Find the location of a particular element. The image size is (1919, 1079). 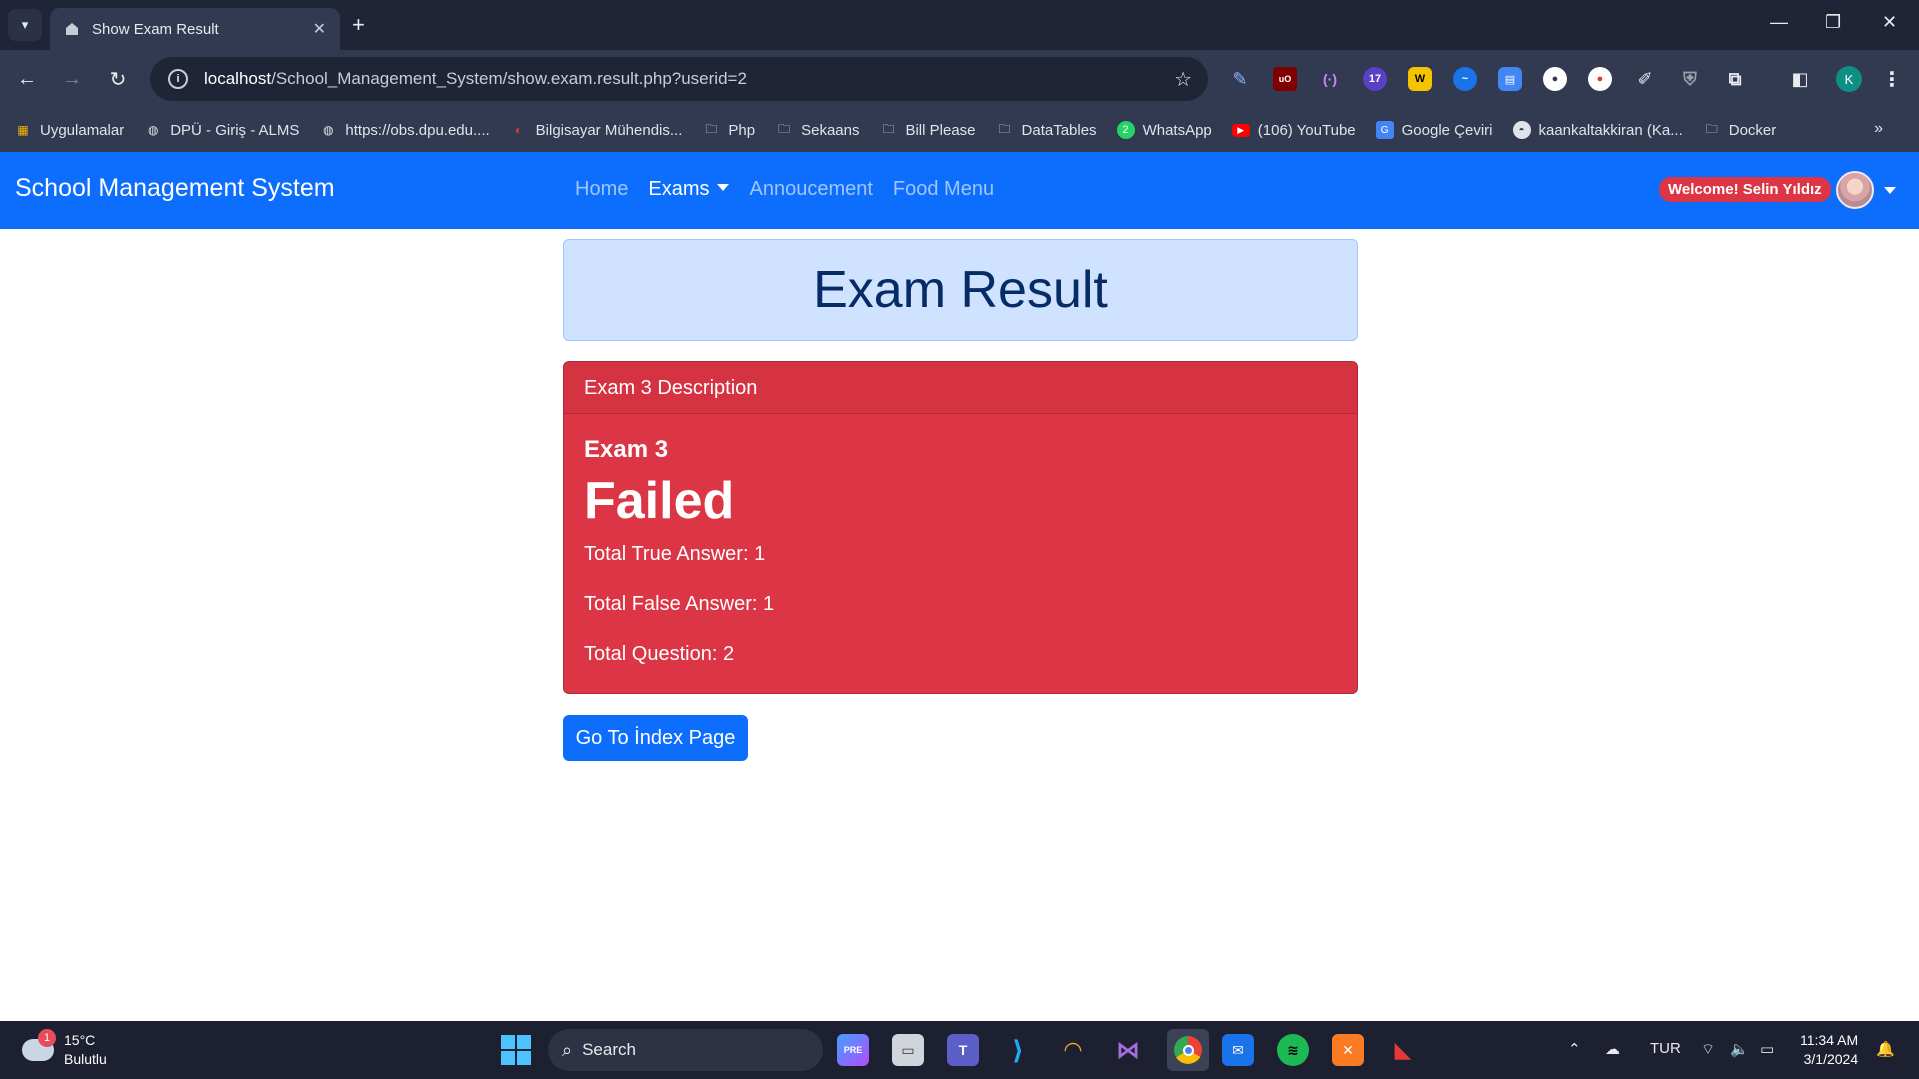

tab-close-icon: ✕ is located at coordinates (319, 29).